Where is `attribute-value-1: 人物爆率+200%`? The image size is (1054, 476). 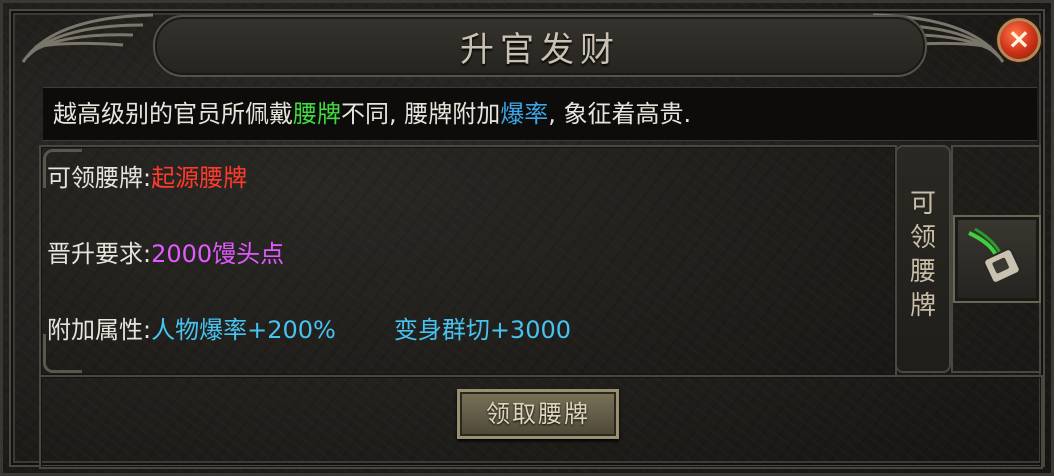 attribute-value-1: 人物爆率+200% is located at coordinates (243, 330).